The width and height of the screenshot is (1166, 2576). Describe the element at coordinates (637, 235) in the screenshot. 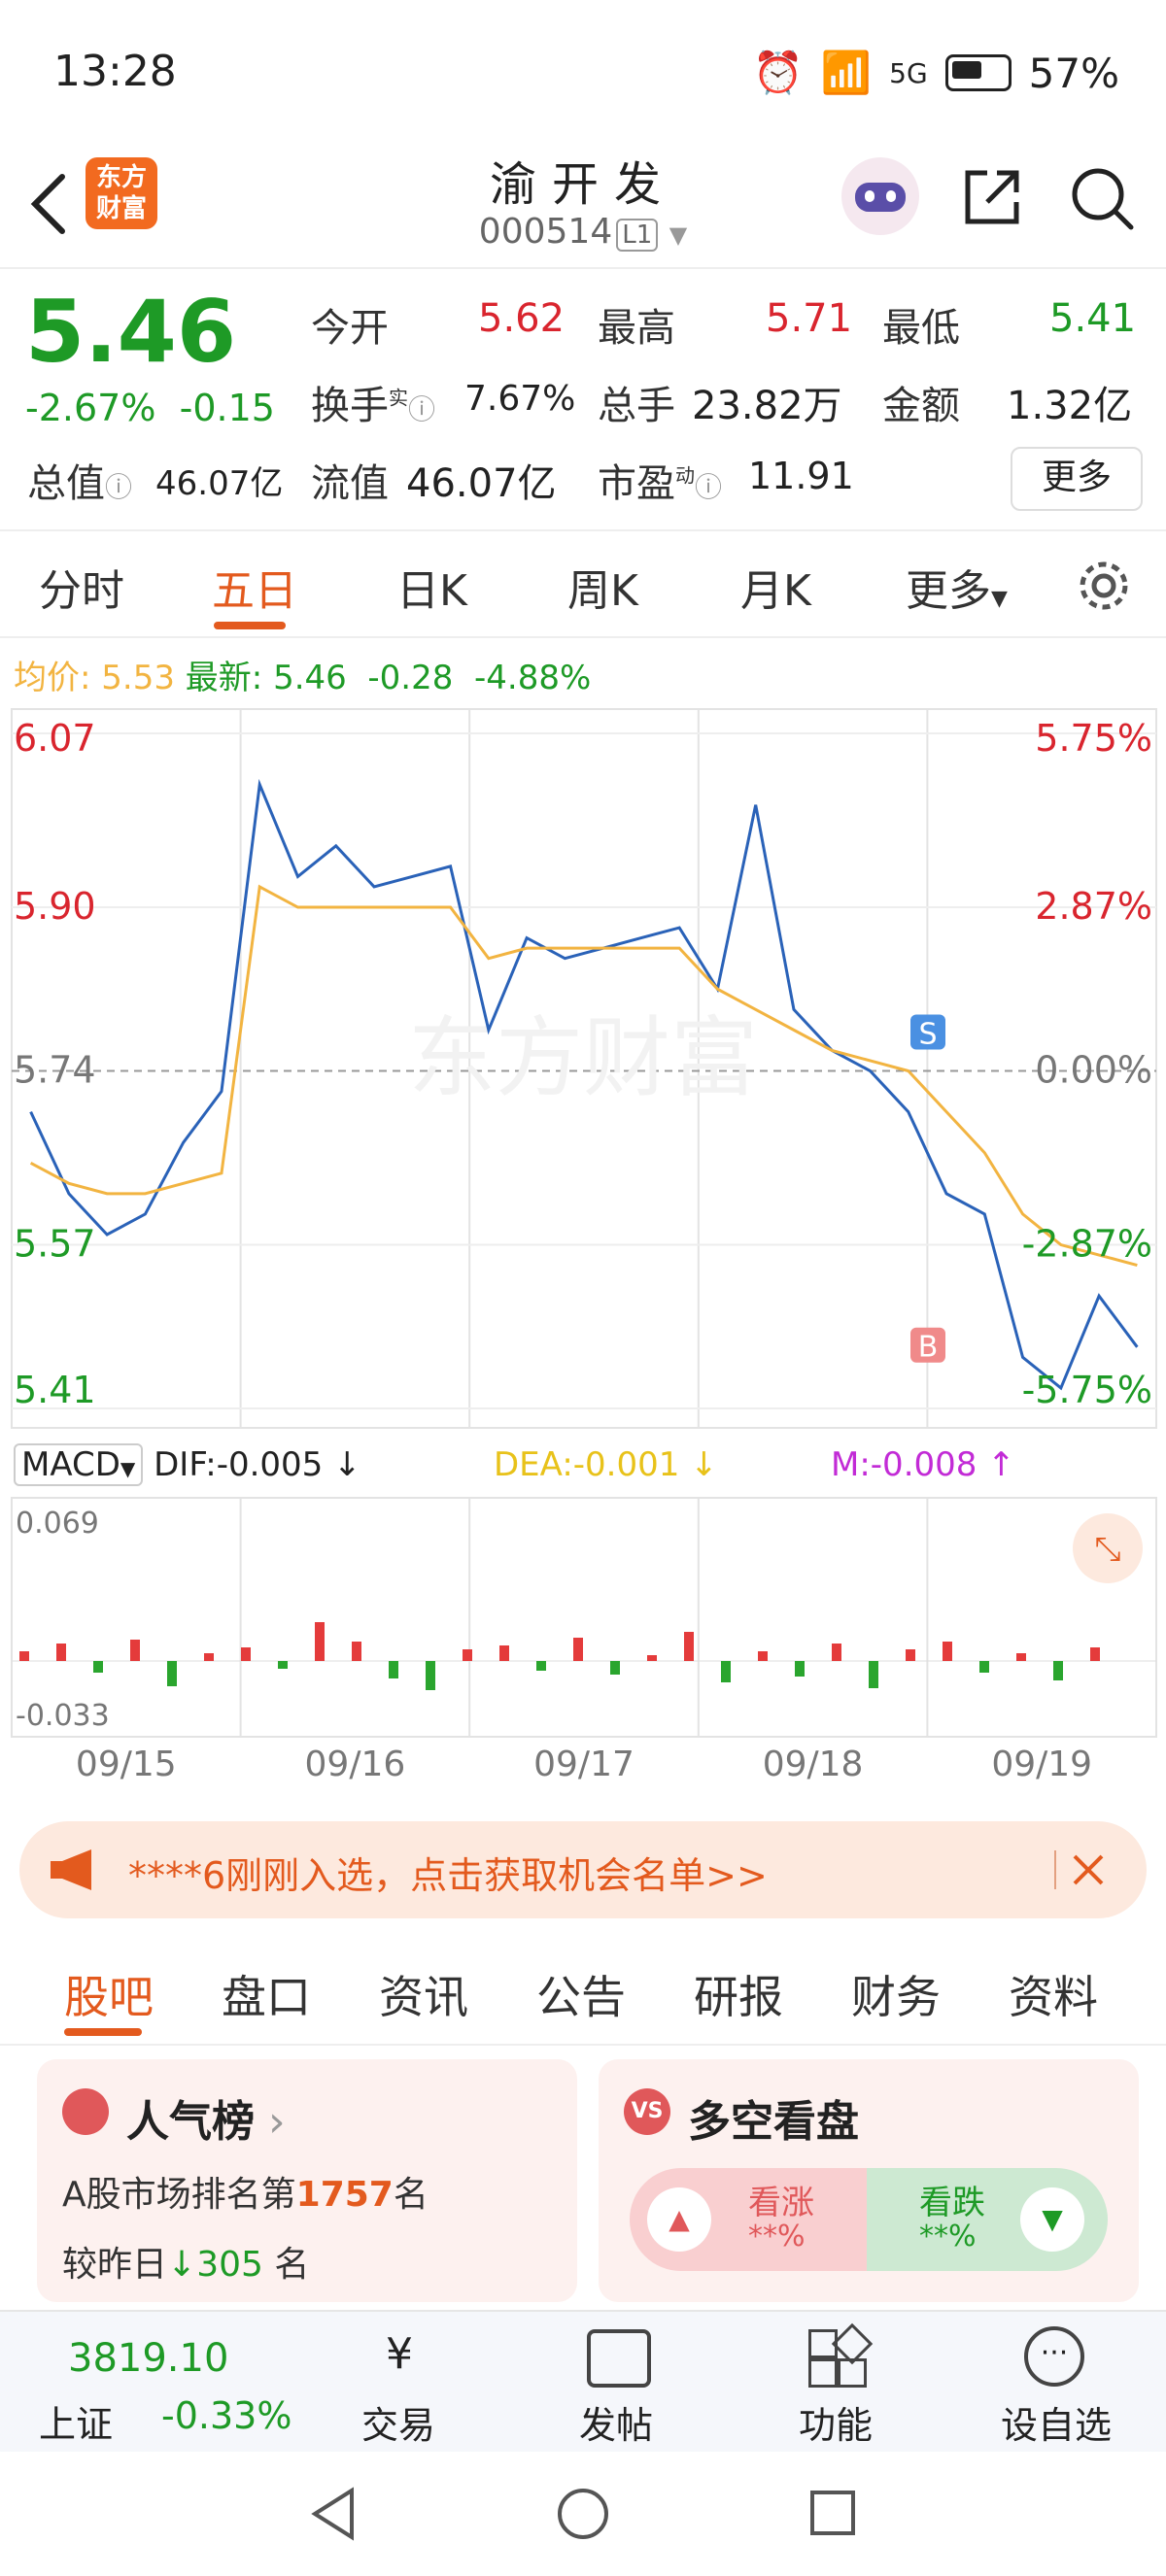

I see `level-badge: L1` at that location.